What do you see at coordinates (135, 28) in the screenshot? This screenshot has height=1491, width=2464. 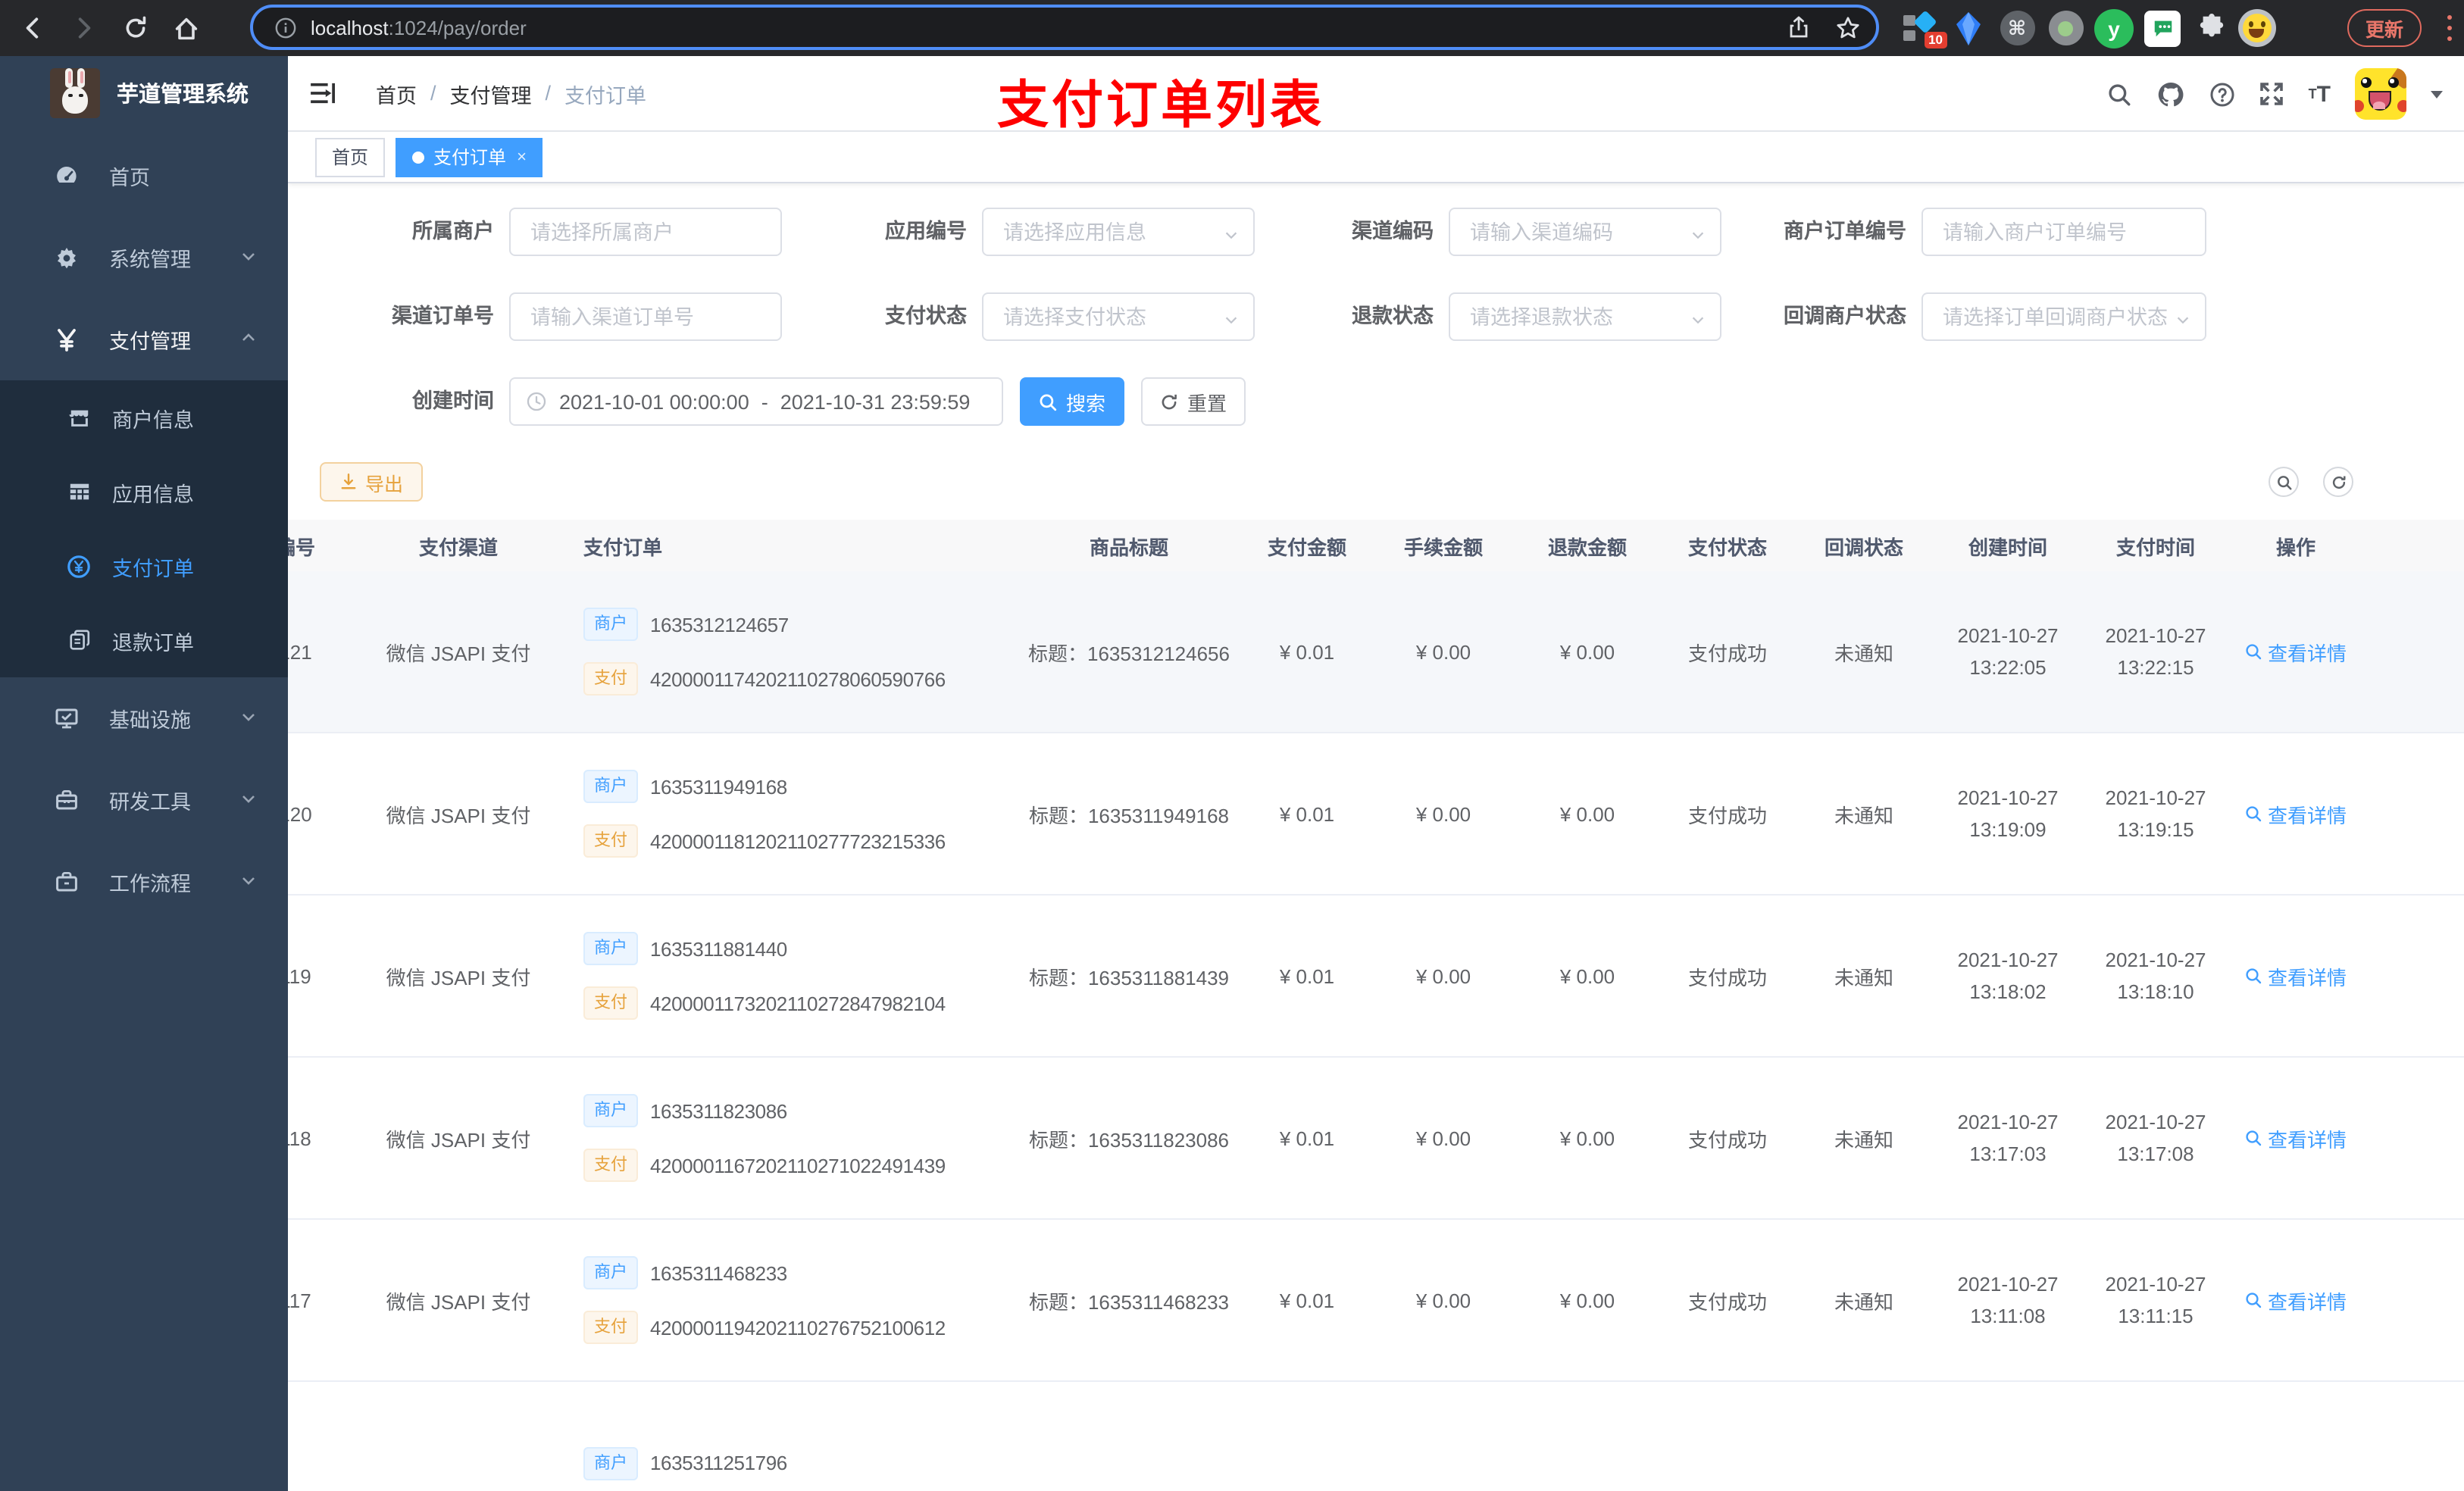 I see `browser-reload-icon` at bounding box center [135, 28].